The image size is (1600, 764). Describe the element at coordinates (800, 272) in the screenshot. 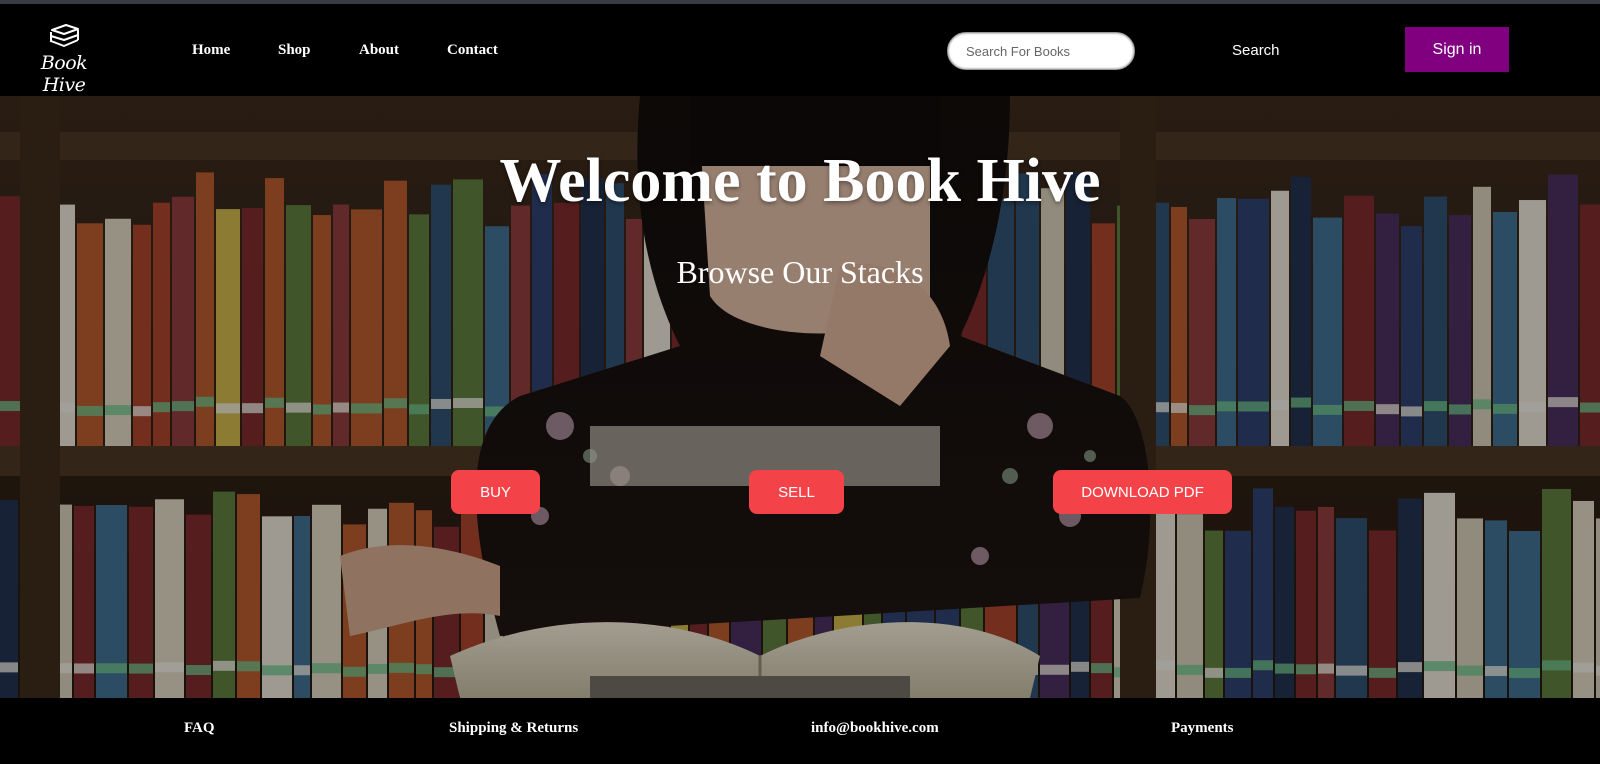

I see `hero-subtitle: Browse Our Stacks` at that location.